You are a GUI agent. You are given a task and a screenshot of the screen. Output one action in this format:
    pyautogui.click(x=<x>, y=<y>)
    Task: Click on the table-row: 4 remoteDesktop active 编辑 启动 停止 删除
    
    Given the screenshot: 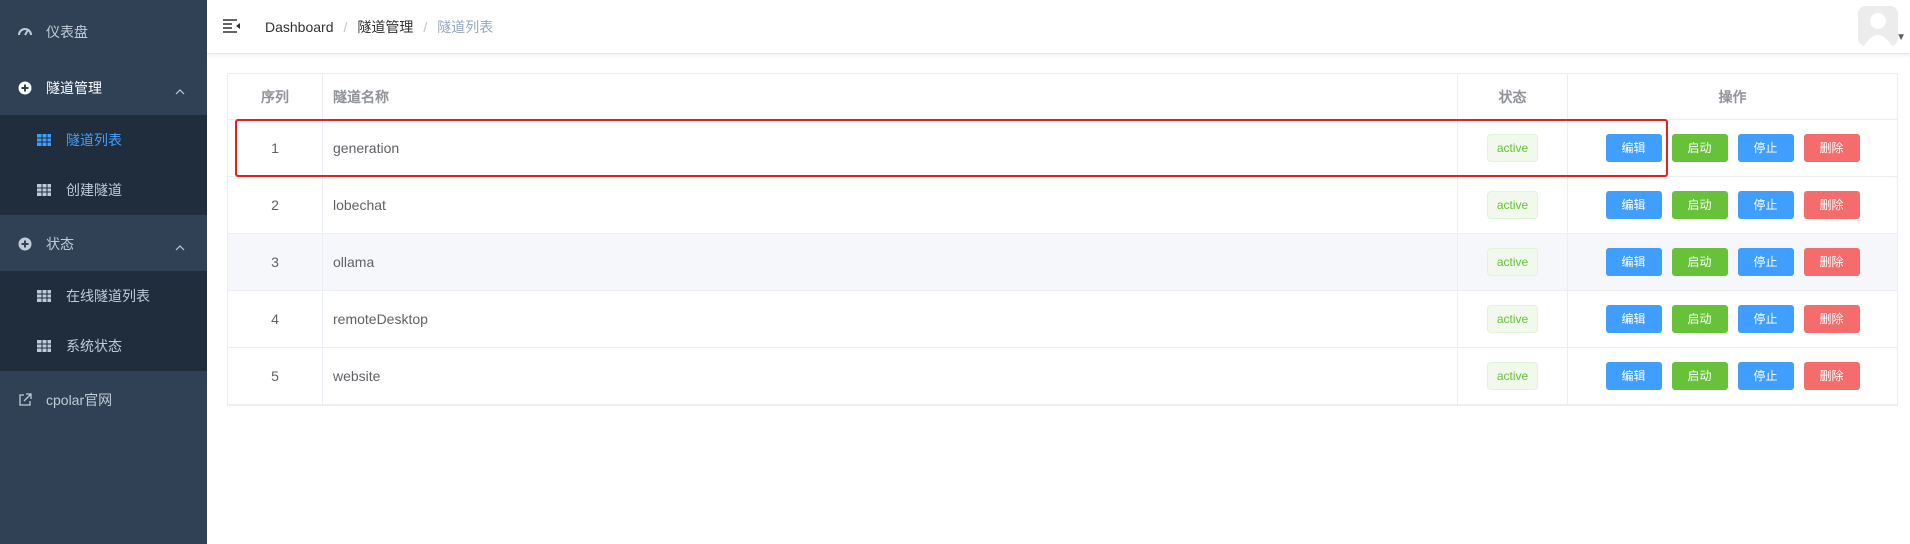 What is the action you would take?
    pyautogui.click(x=1062, y=319)
    